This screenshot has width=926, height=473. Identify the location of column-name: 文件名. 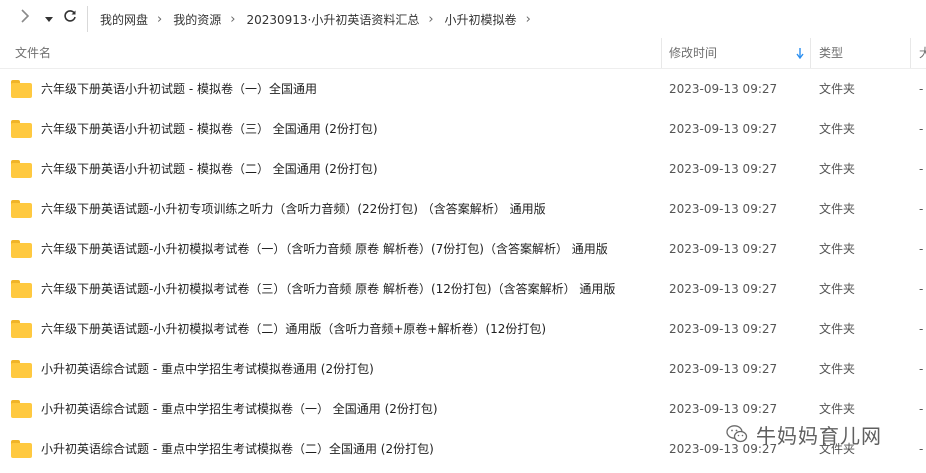
(33, 53).